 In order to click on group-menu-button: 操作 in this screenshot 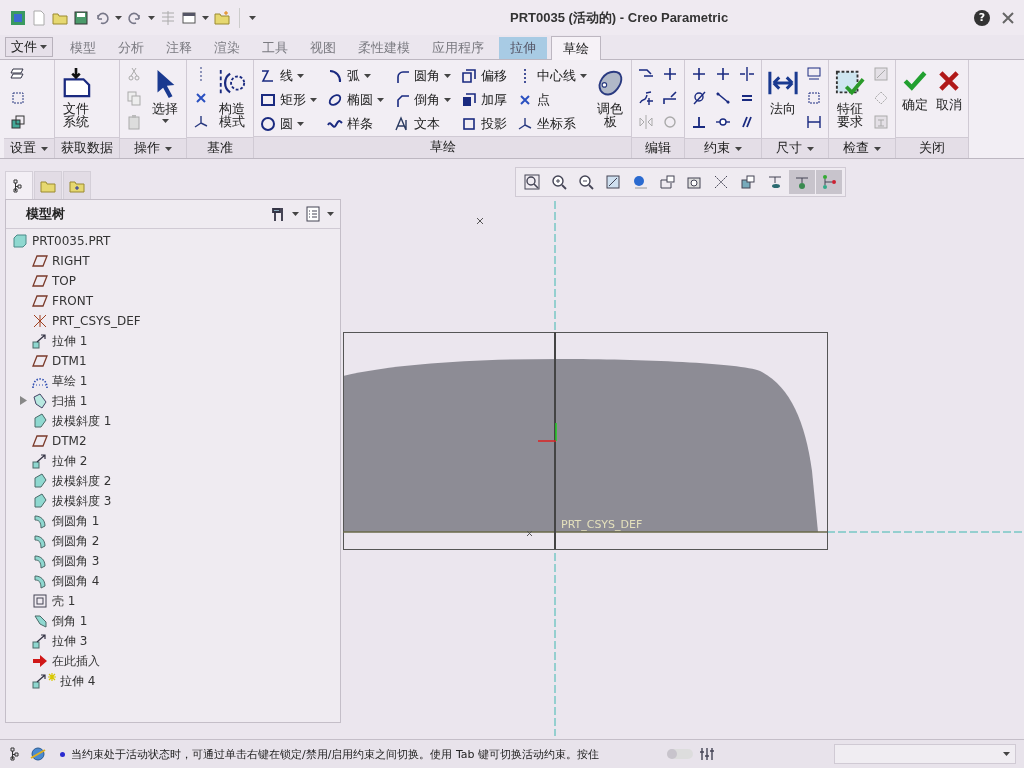, I will do `click(153, 148)`.